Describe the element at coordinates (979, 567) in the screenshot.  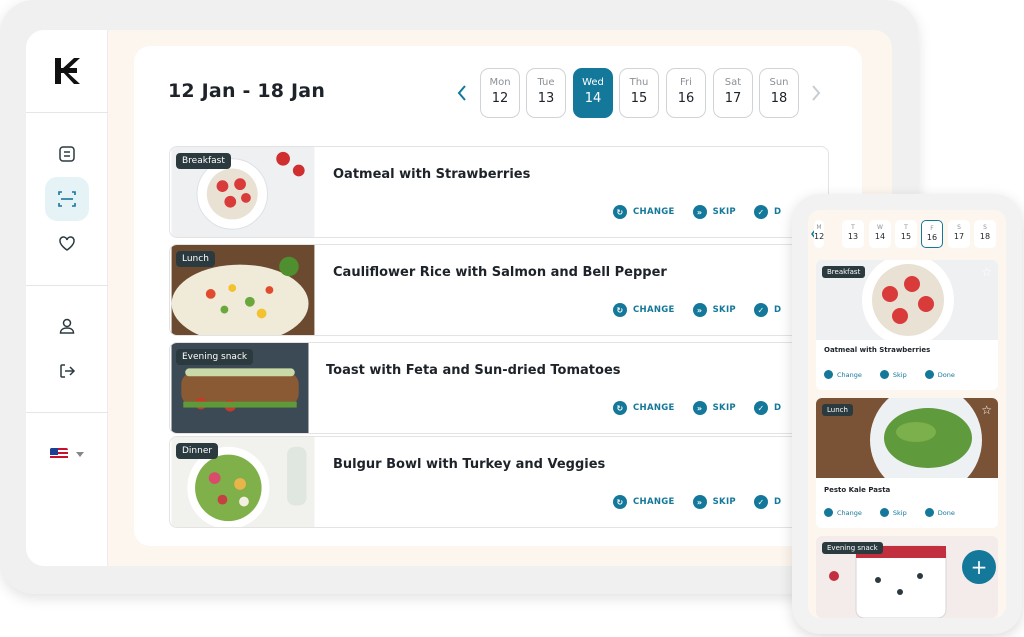
I see `add-meal-button: +` at that location.